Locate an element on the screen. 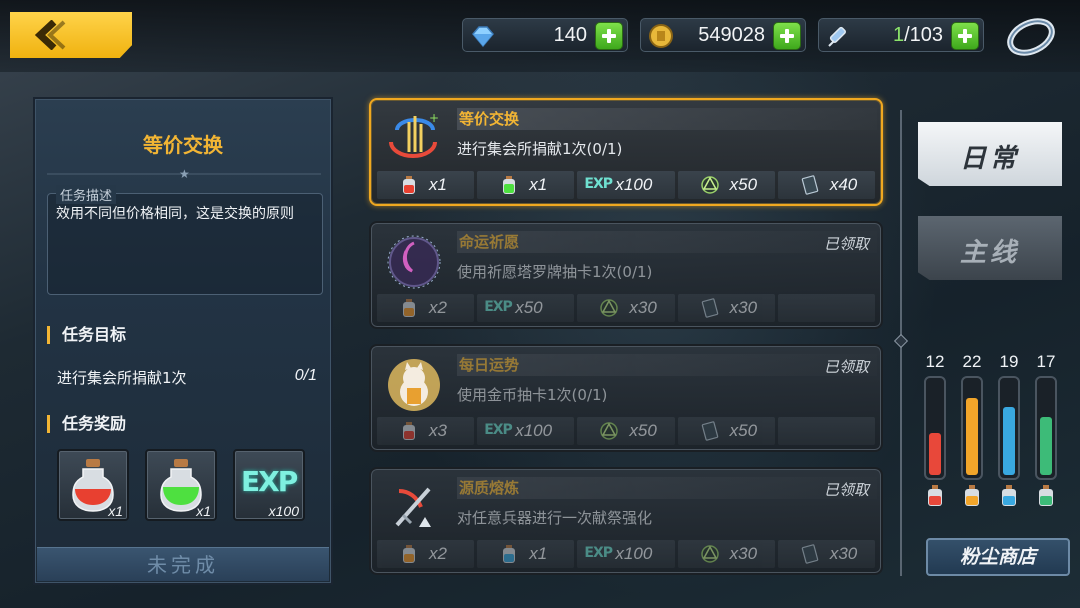 This screenshot has height=608, width=1080. task-reward-row: x2 EXP x50 x30 x30 is located at coordinates (626, 308).